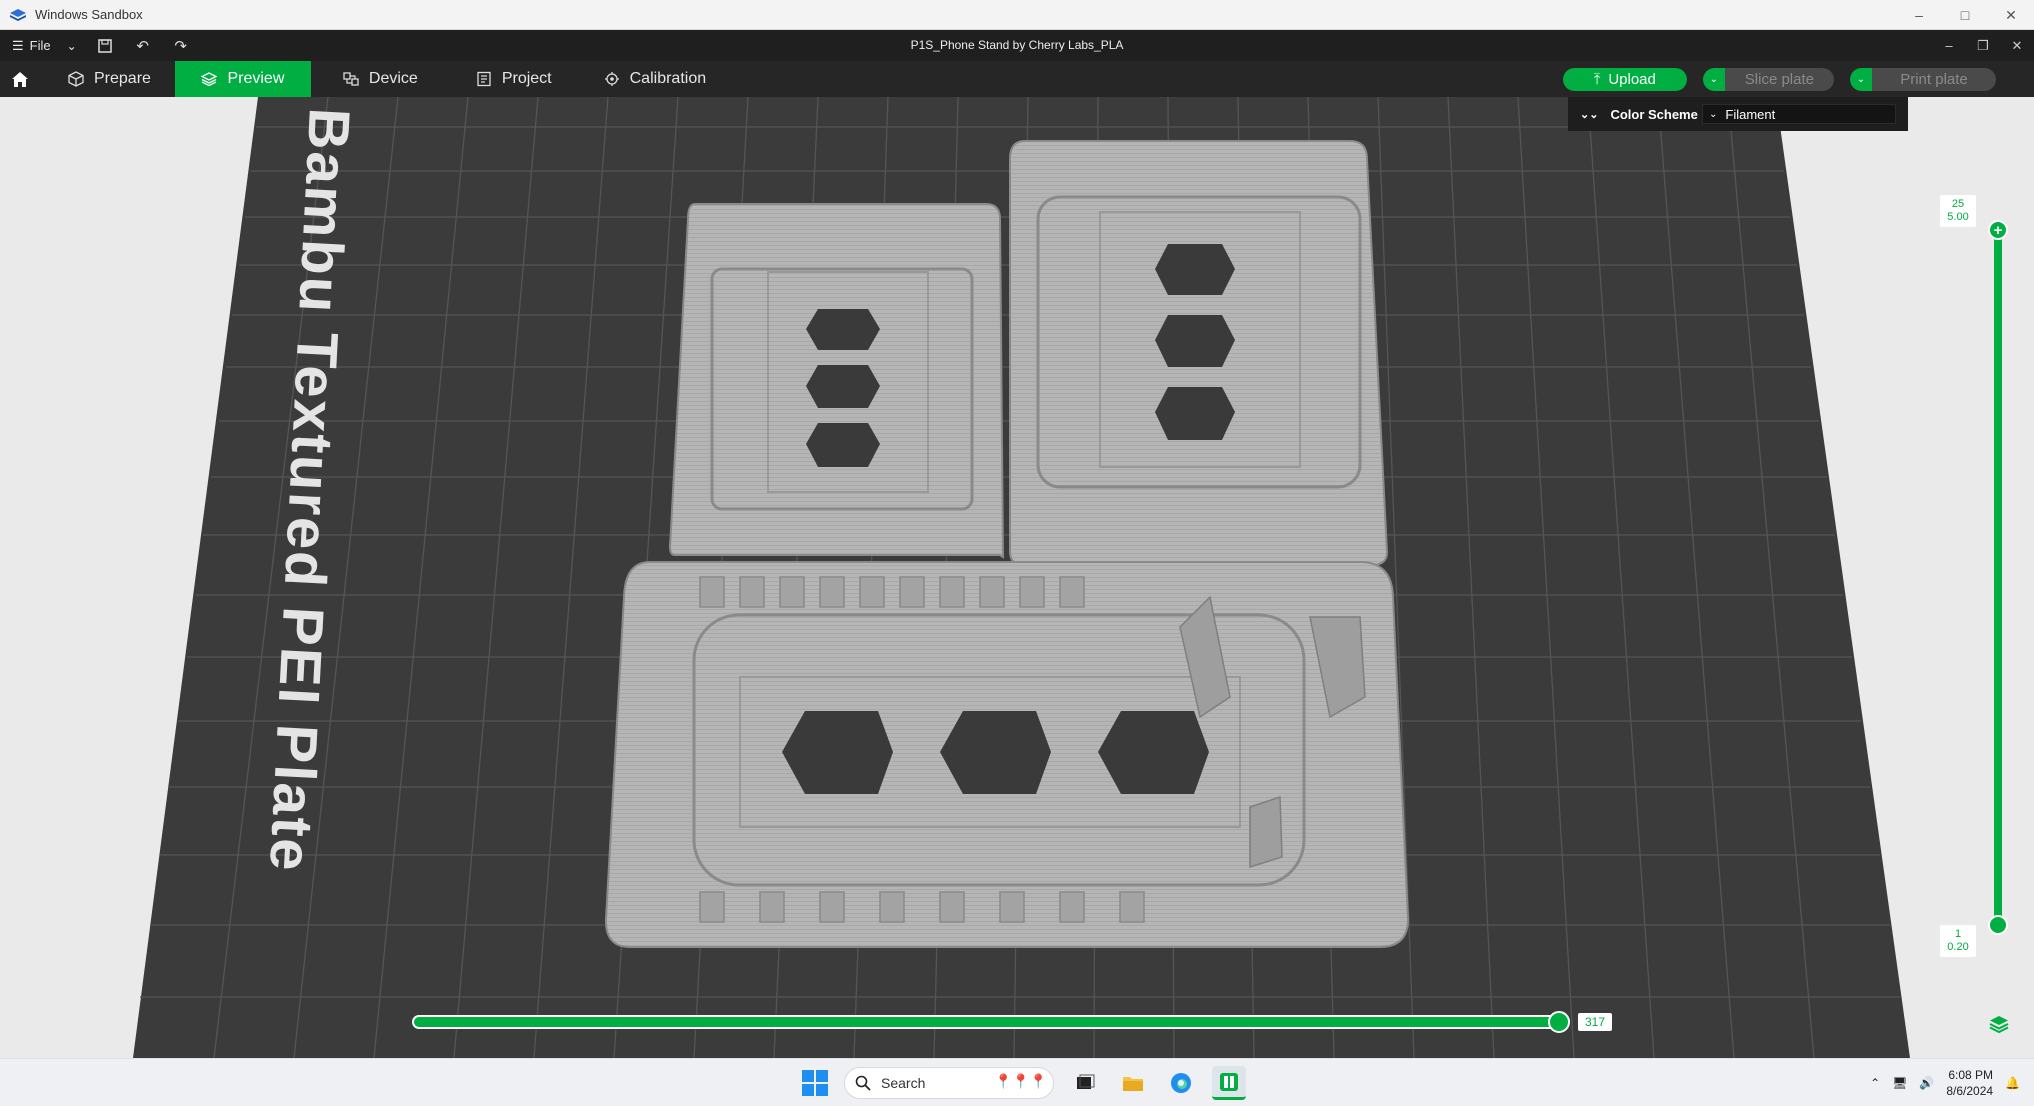 This screenshot has width=2034, height=1106. I want to click on start-button, so click(815, 1083).